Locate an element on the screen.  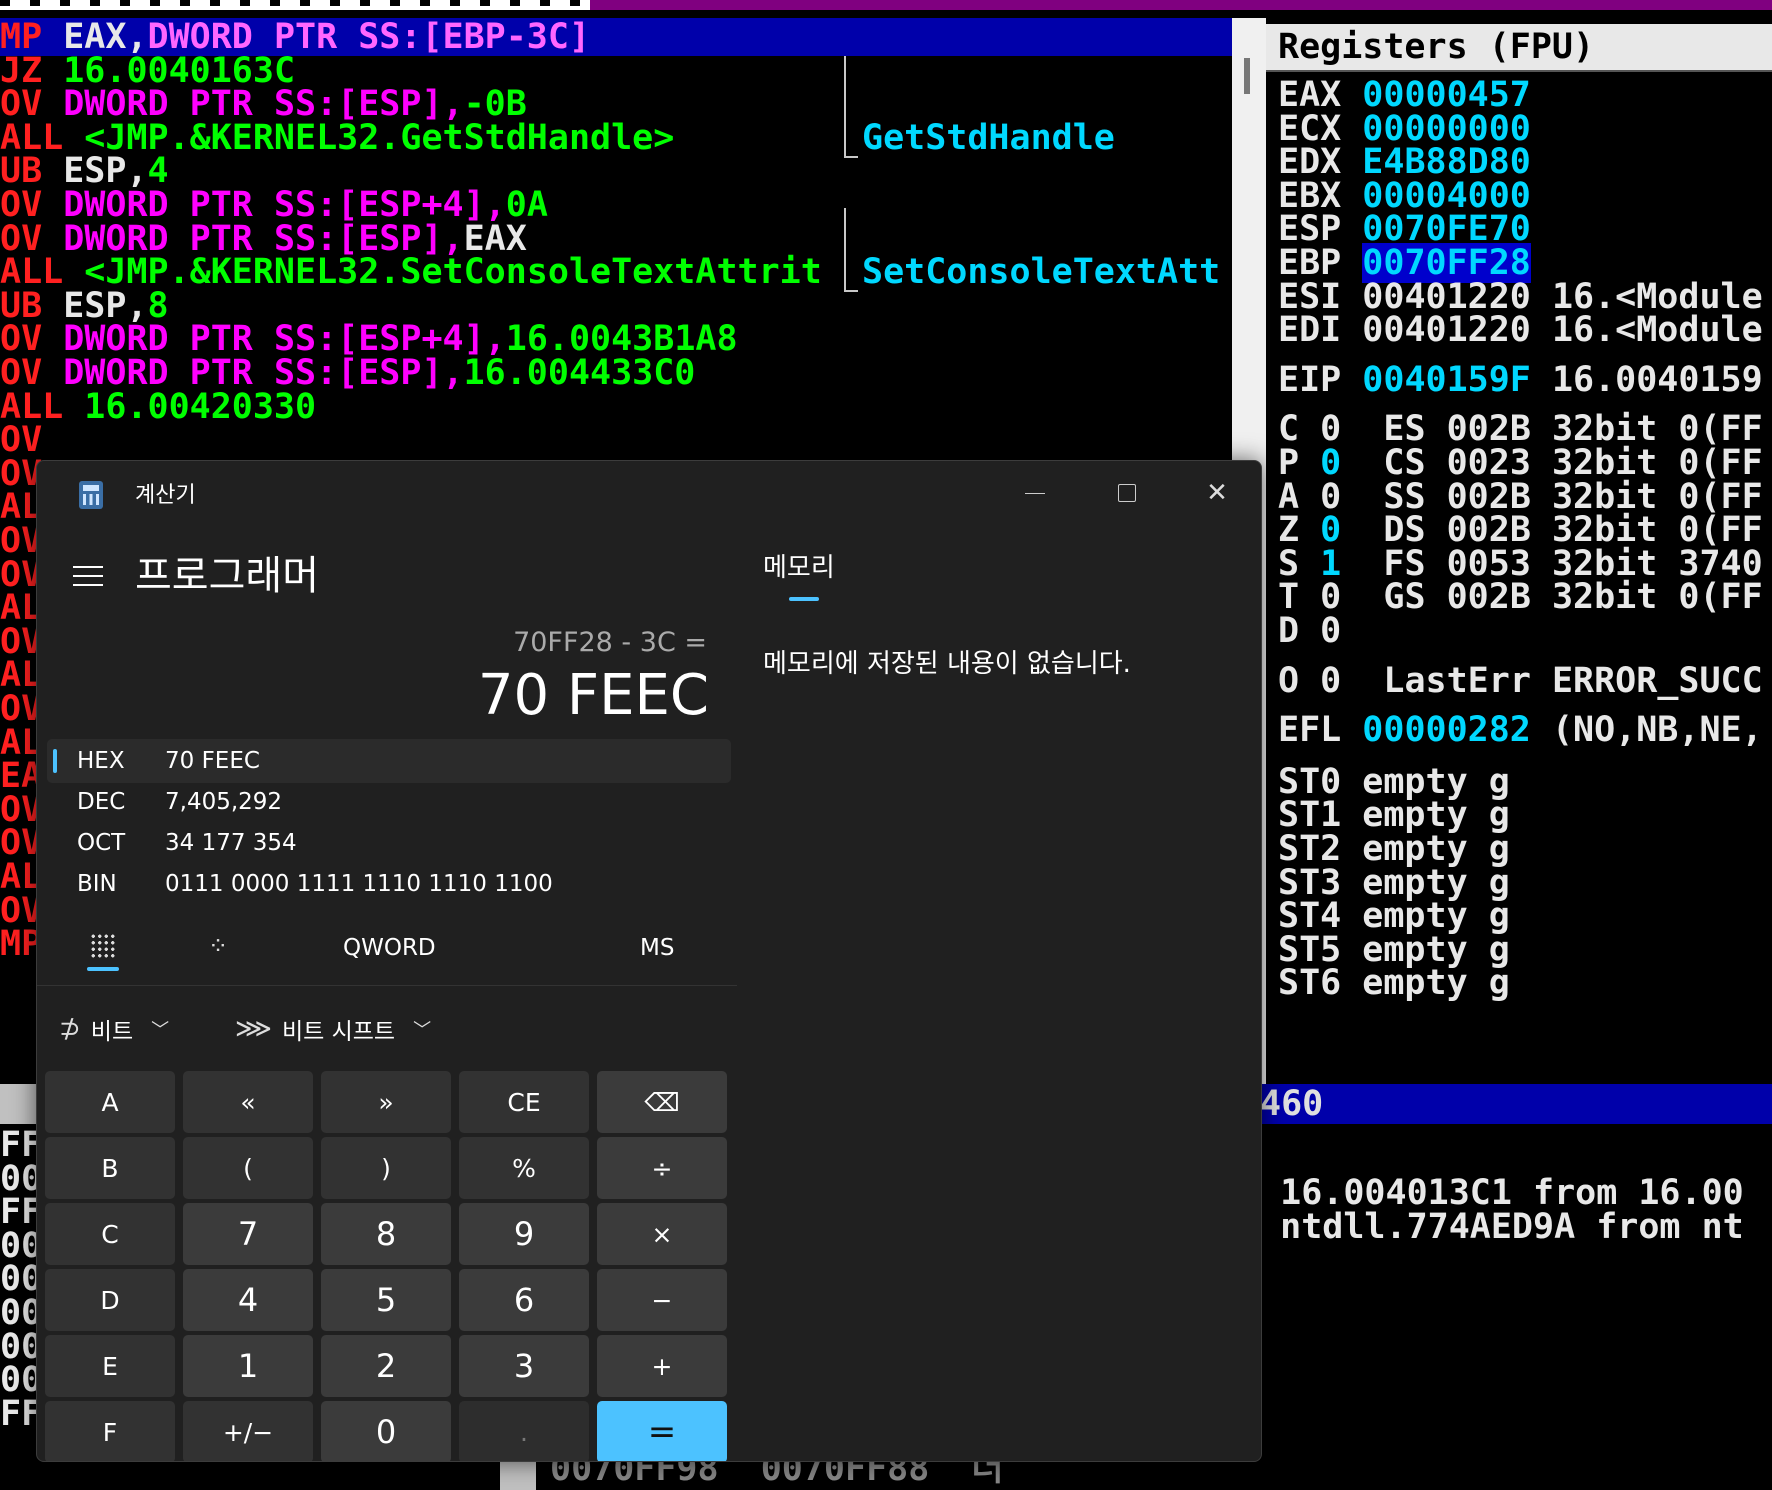
key-add: + is located at coordinates (662, 1366).